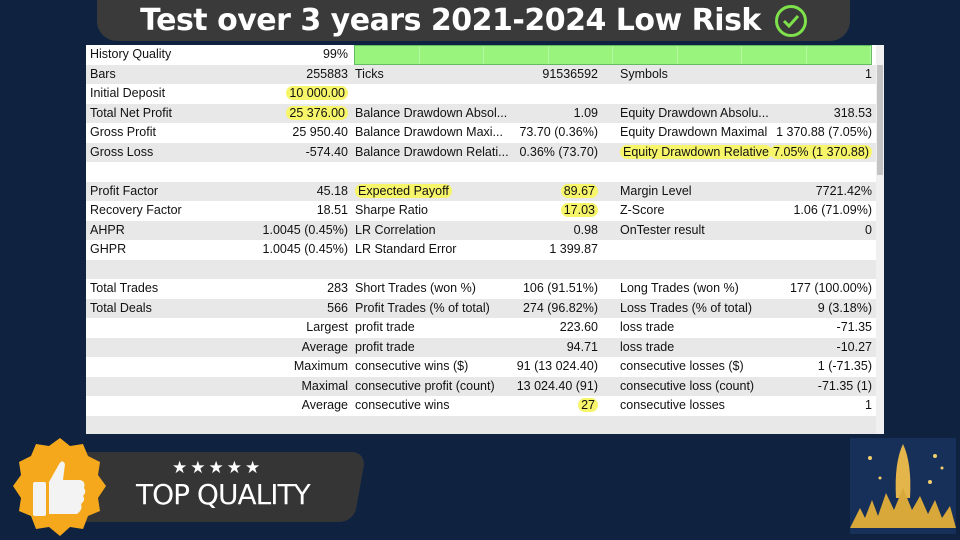 Image resolution: width=960 pixels, height=540 pixels. I want to click on cell-text: -71.35, so click(854, 327).